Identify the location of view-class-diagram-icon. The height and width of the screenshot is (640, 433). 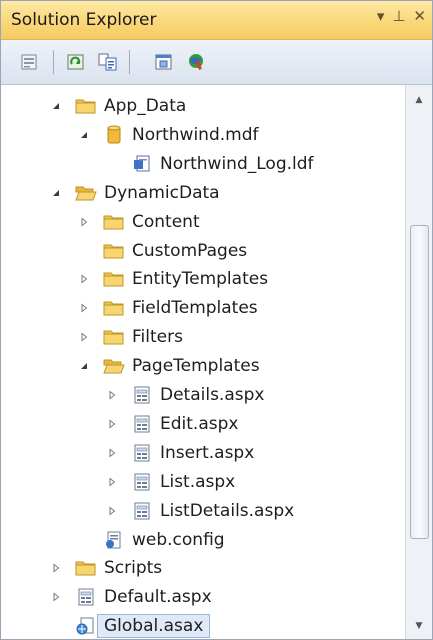
(163, 62).